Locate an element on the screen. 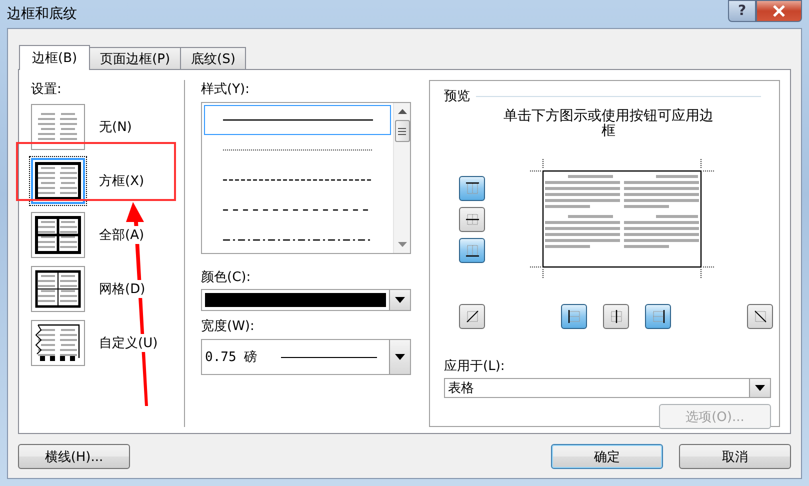 The height and width of the screenshot is (486, 809). close-icon is located at coordinates (779, 11).